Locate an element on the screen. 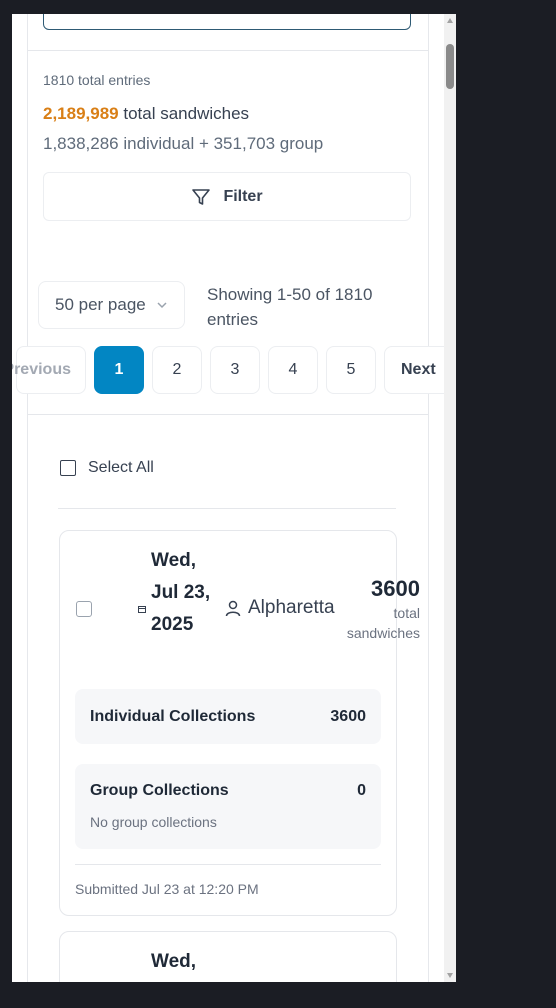  entry-location: Alpharetta is located at coordinates (279, 608).